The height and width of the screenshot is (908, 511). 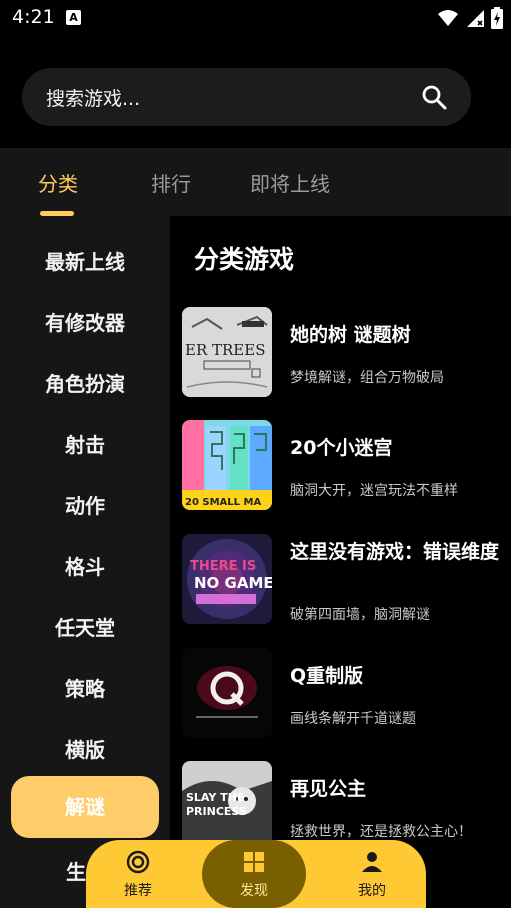 What do you see at coordinates (85, 748) in the screenshot?
I see `sidebar-item-sidescroller: 横版` at bounding box center [85, 748].